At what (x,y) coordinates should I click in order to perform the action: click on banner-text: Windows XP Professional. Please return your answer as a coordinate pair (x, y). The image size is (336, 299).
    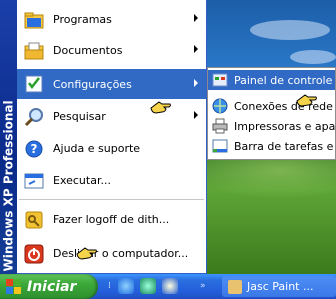
    Looking at the image, I should click on (8, 186).